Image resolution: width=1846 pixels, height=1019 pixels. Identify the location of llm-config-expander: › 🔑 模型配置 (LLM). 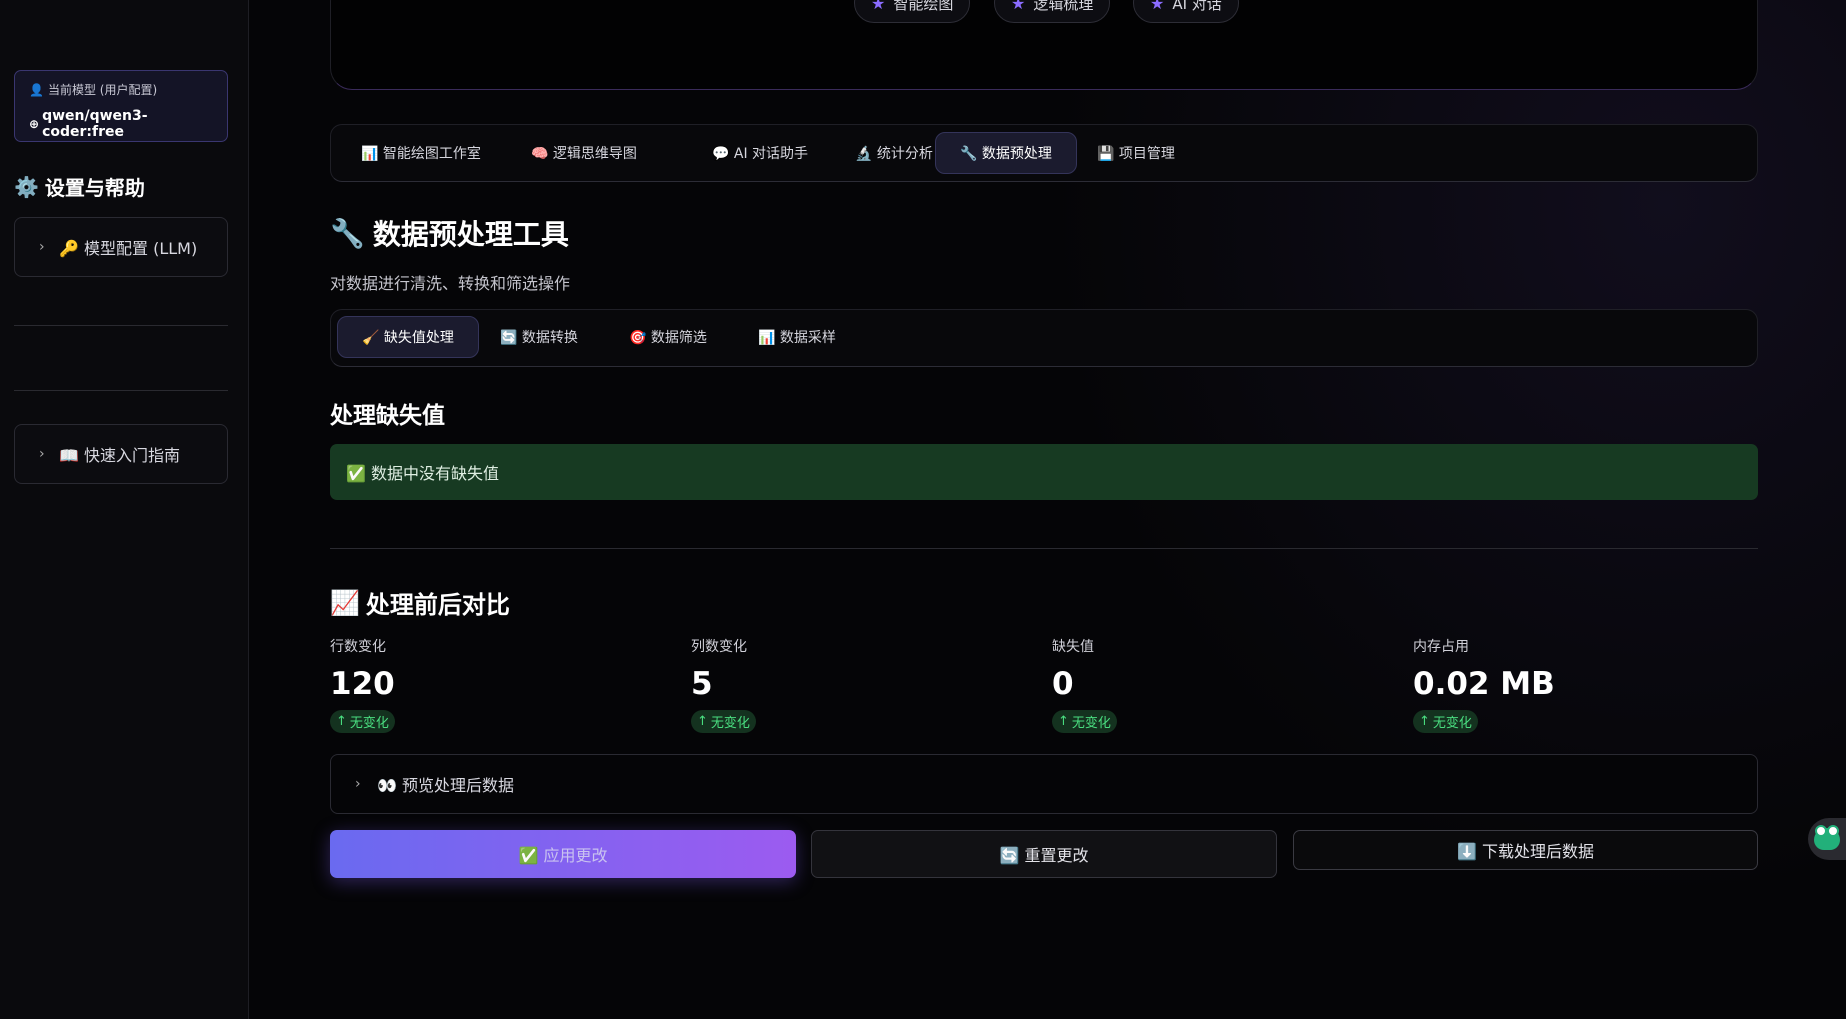
(121, 247).